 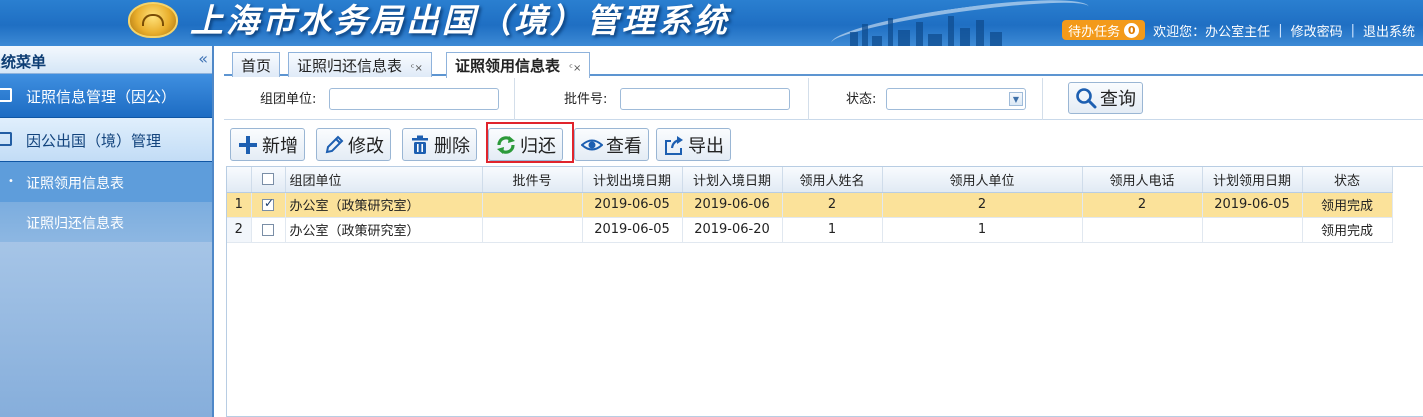 I want to click on add-button-label: 新增, so click(x=280, y=146).